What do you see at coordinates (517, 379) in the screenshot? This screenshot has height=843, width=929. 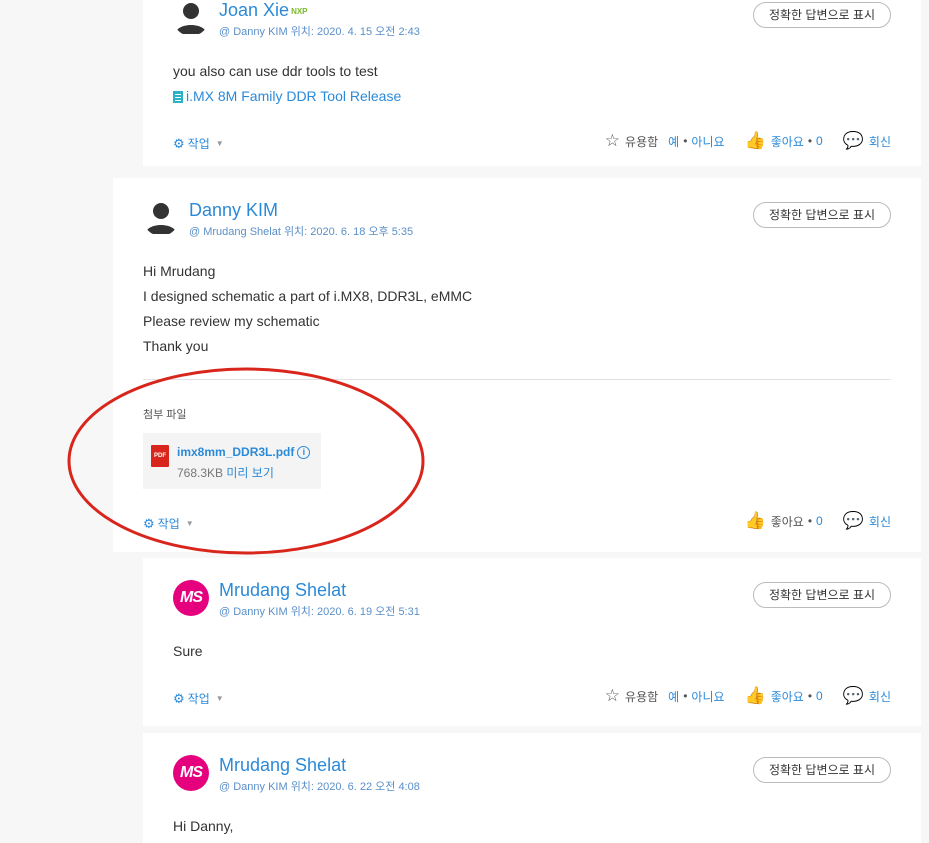 I see `divider` at bounding box center [517, 379].